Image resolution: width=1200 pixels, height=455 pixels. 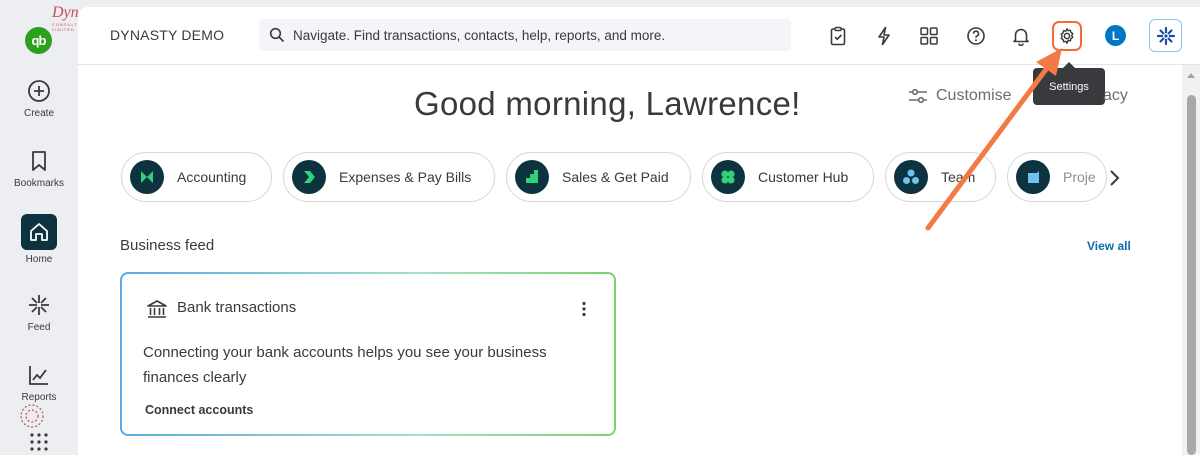 I want to click on tasks-button, so click(x=838, y=36).